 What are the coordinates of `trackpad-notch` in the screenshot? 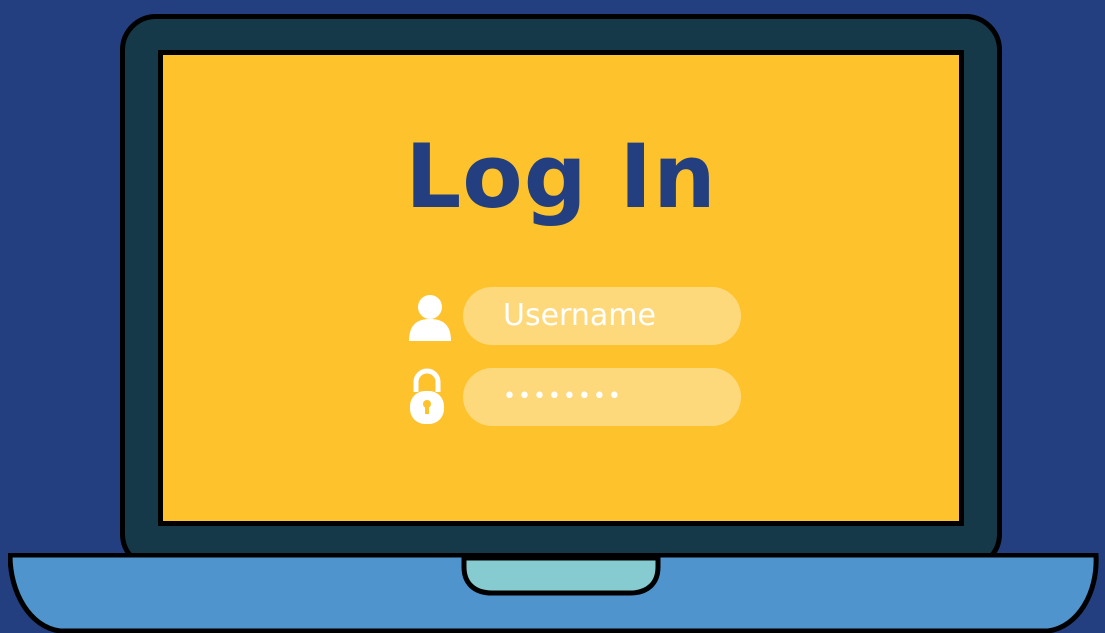 It's located at (561, 575).